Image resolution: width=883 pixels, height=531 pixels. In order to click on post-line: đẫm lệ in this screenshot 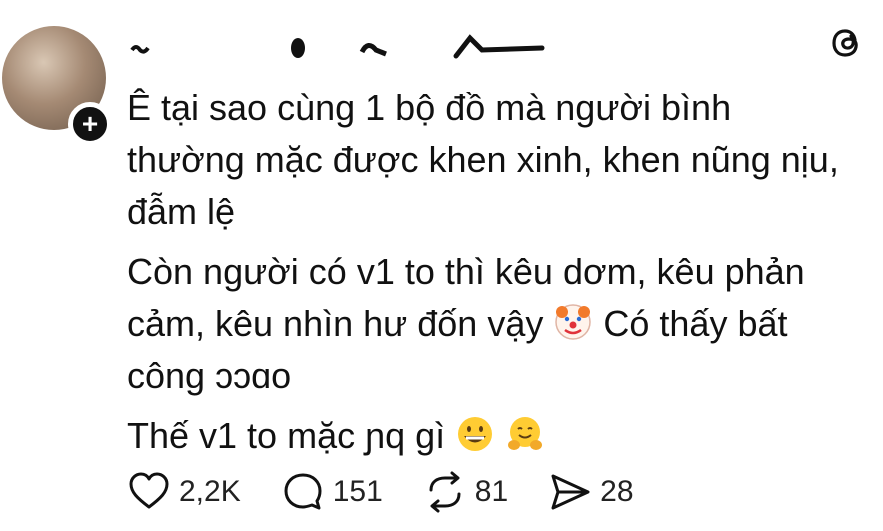, I will do `click(181, 211)`.